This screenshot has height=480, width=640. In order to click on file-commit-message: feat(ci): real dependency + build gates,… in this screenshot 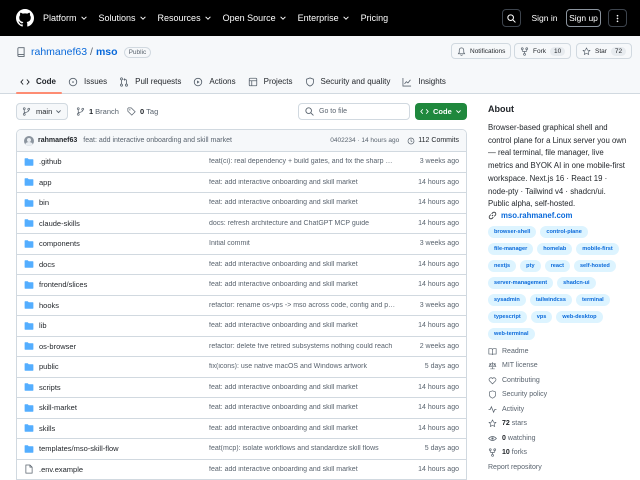, I will do `click(306, 161)`.